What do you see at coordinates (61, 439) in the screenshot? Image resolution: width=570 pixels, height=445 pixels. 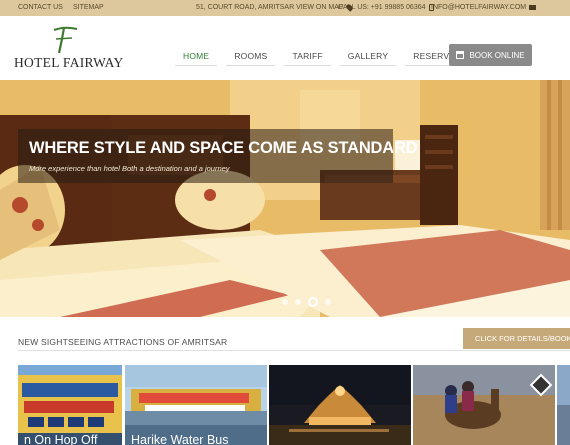 I see `attraction-label: n On Hop Off` at bounding box center [61, 439].